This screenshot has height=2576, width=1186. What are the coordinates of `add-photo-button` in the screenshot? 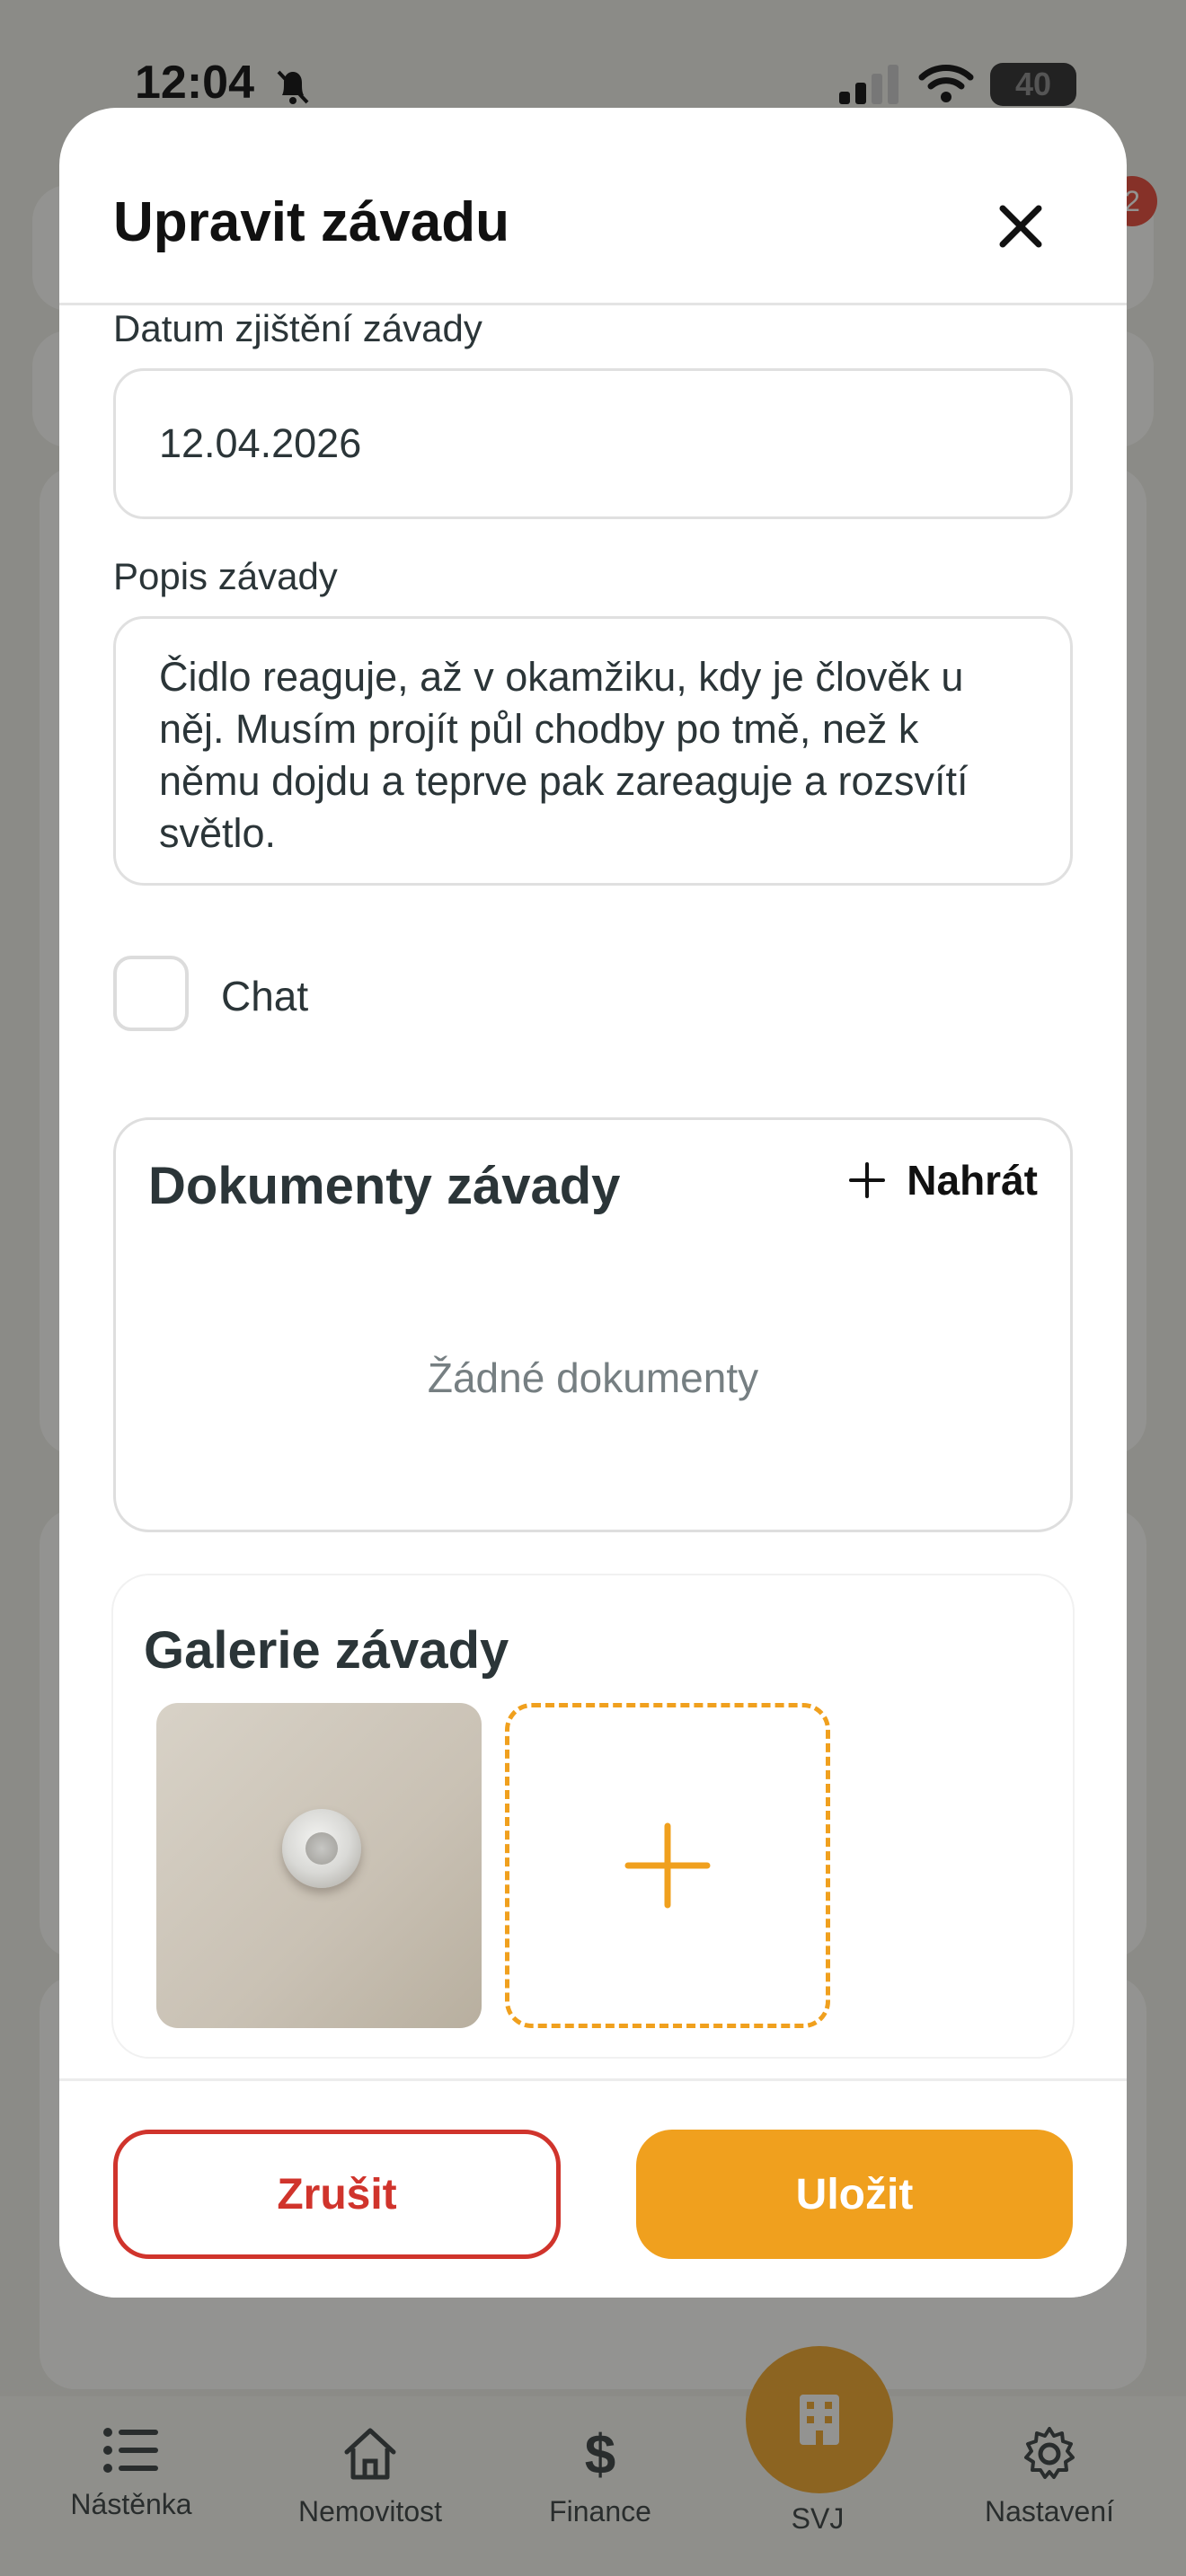 It's located at (667, 1865).